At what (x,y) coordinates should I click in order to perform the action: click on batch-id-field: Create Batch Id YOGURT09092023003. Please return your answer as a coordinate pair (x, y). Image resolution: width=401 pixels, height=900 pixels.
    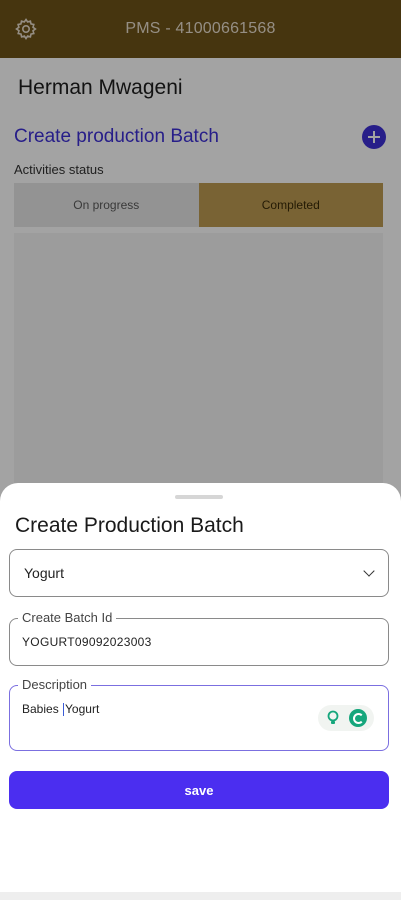
    Looking at the image, I should click on (199, 638).